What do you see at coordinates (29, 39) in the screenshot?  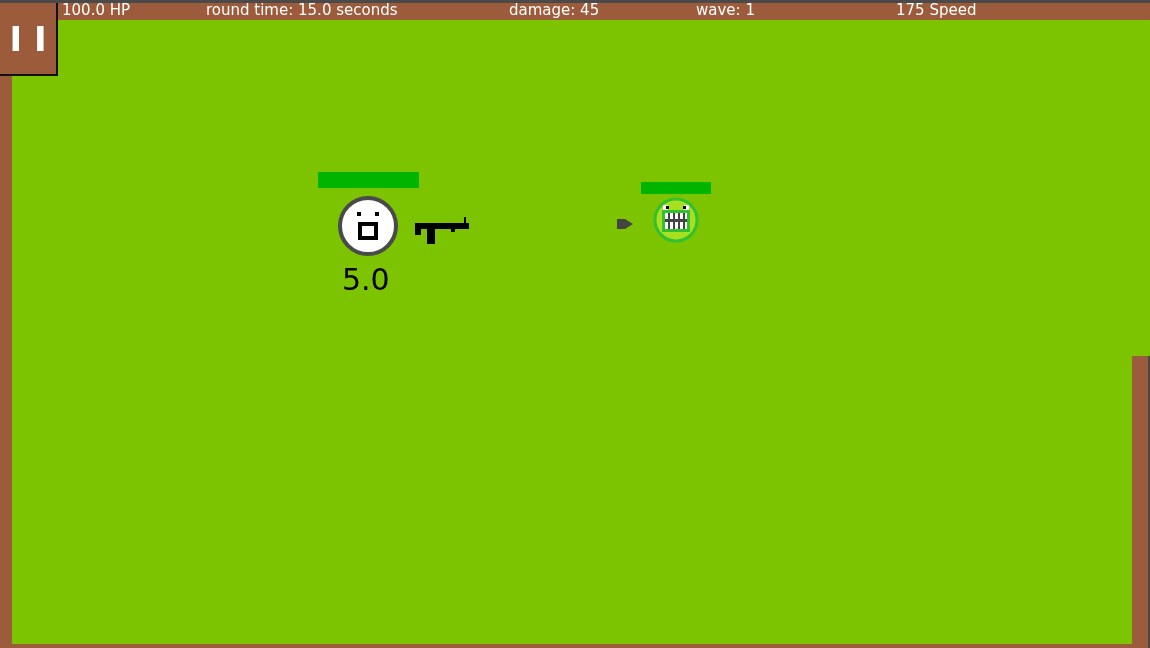 I see `pause-button: I I` at bounding box center [29, 39].